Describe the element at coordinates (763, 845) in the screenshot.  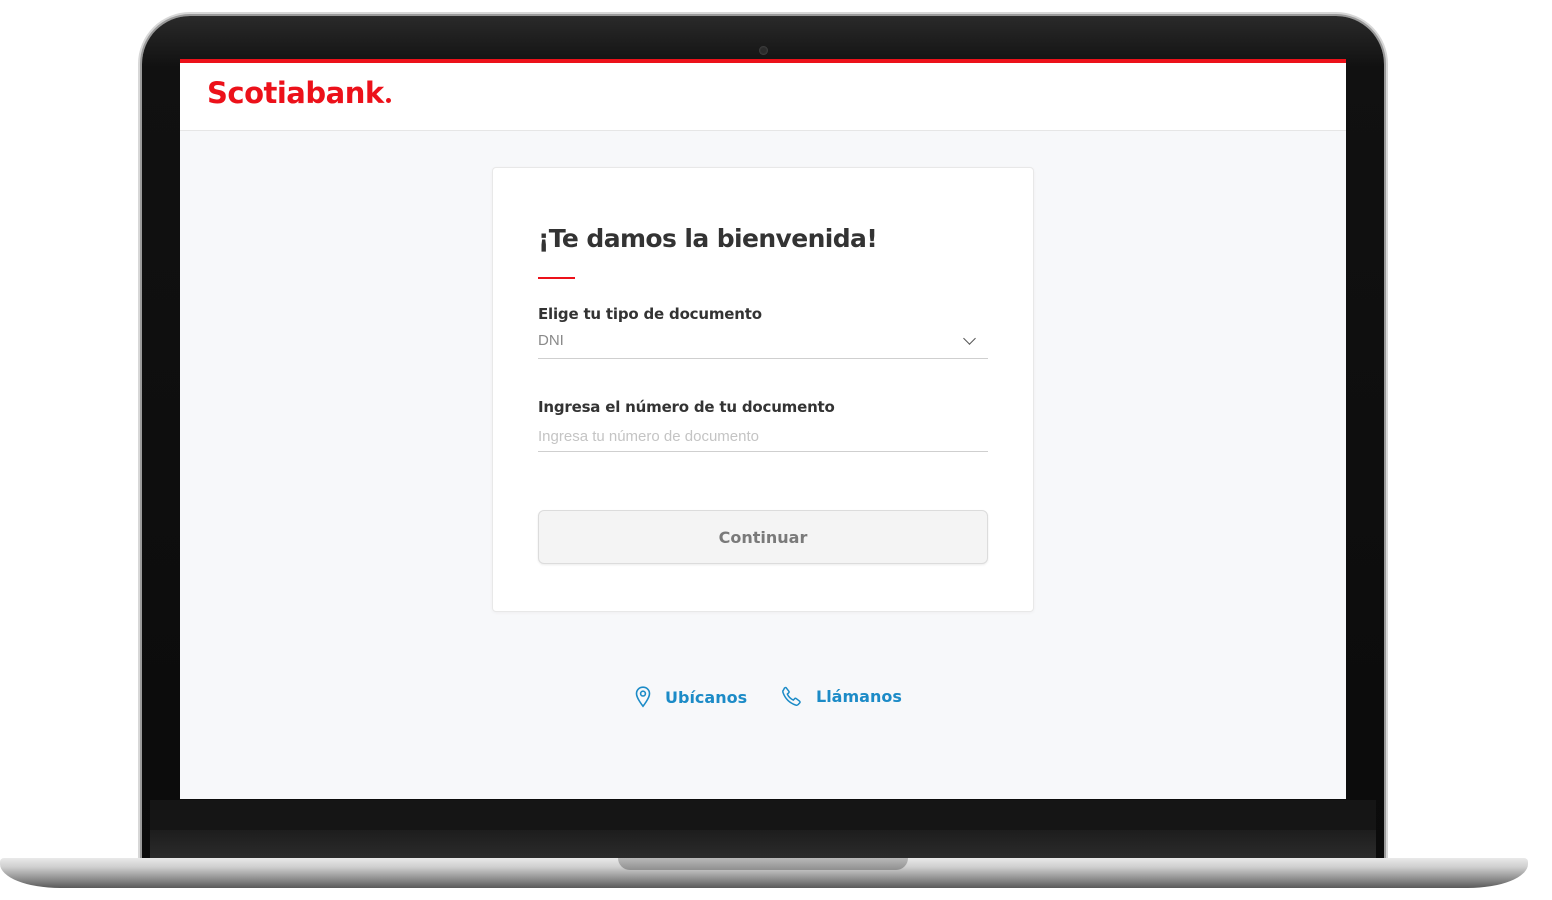
I see `laptop-hinge` at that location.